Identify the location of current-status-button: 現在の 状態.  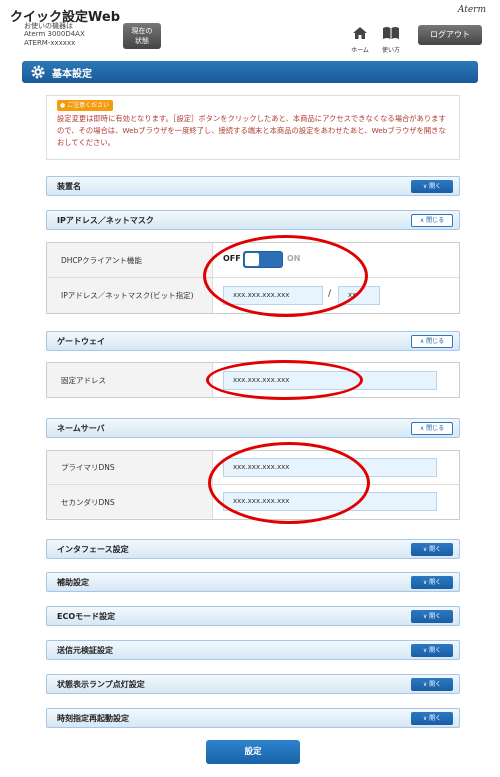
(142, 36).